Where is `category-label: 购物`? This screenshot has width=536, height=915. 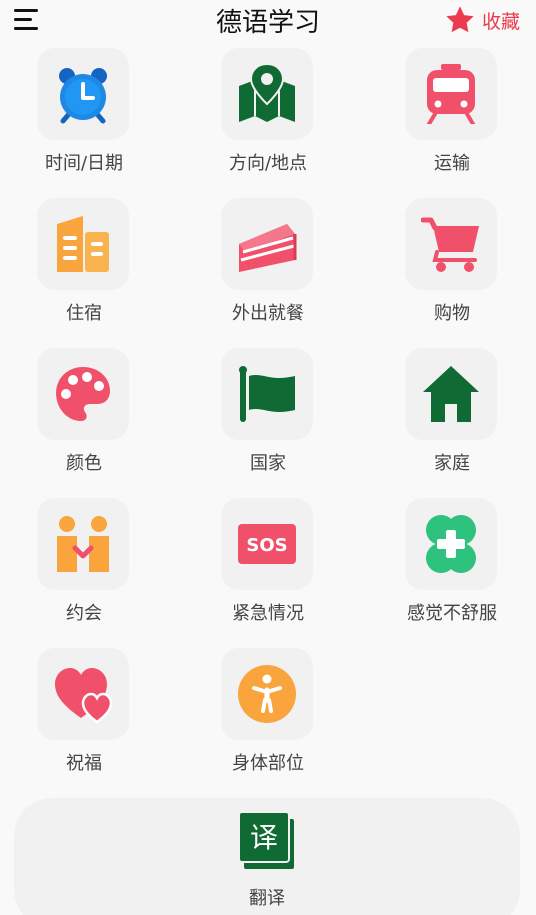 category-label: 购物 is located at coordinates (452, 313).